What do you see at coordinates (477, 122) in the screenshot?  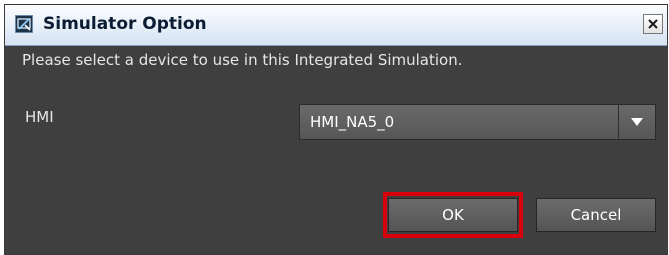 I see `device-select: HMI_NA5_0` at bounding box center [477, 122].